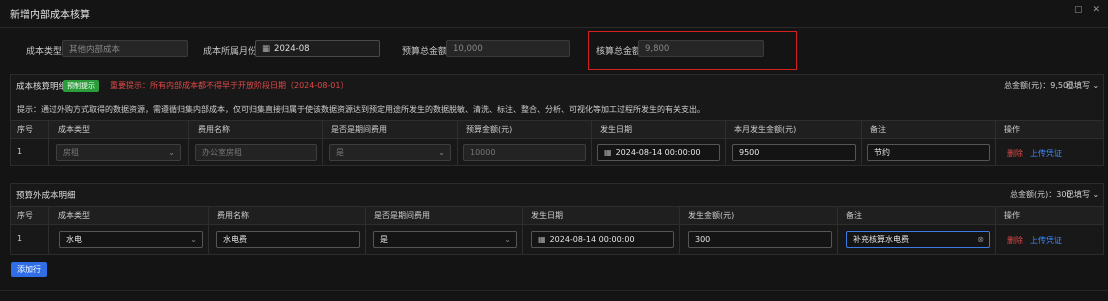 The width and height of the screenshot is (1108, 301). Describe the element at coordinates (29, 269) in the screenshot. I see `add-row-button: 添加行` at that location.